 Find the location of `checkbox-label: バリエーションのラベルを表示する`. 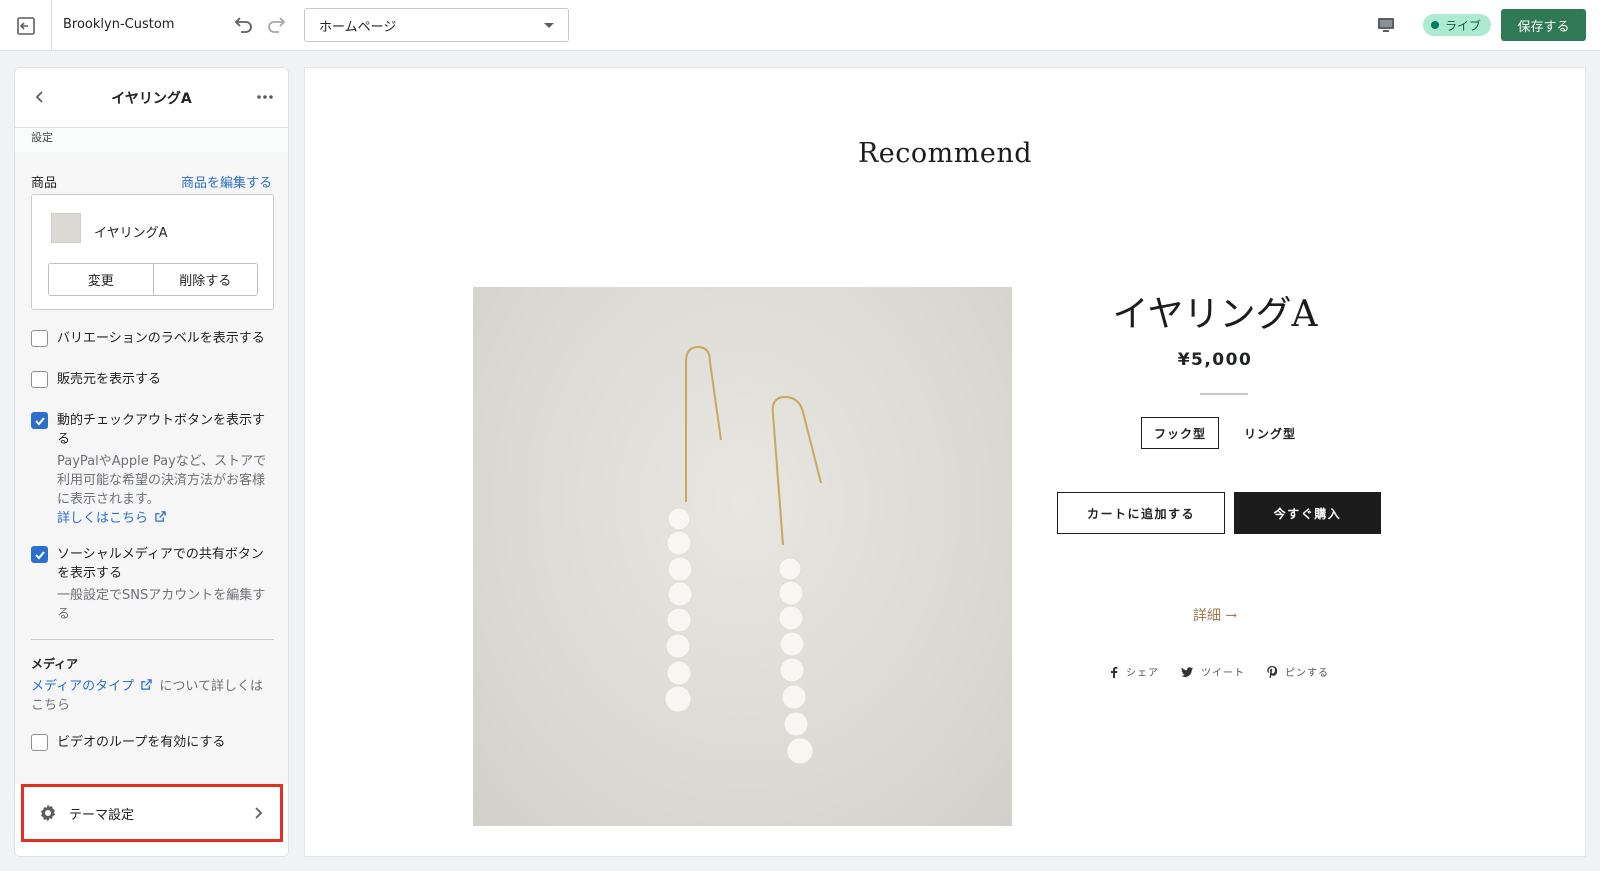

checkbox-label: バリエーションのラベルを表示する is located at coordinates (161, 338).